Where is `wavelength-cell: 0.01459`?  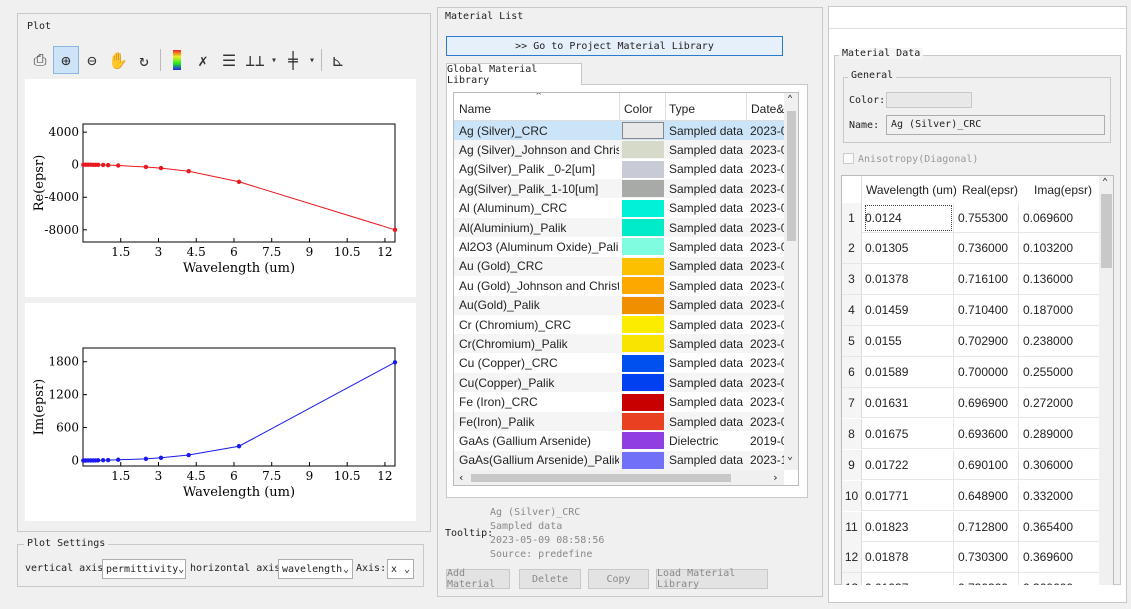 wavelength-cell: 0.01459 is located at coordinates (908, 310).